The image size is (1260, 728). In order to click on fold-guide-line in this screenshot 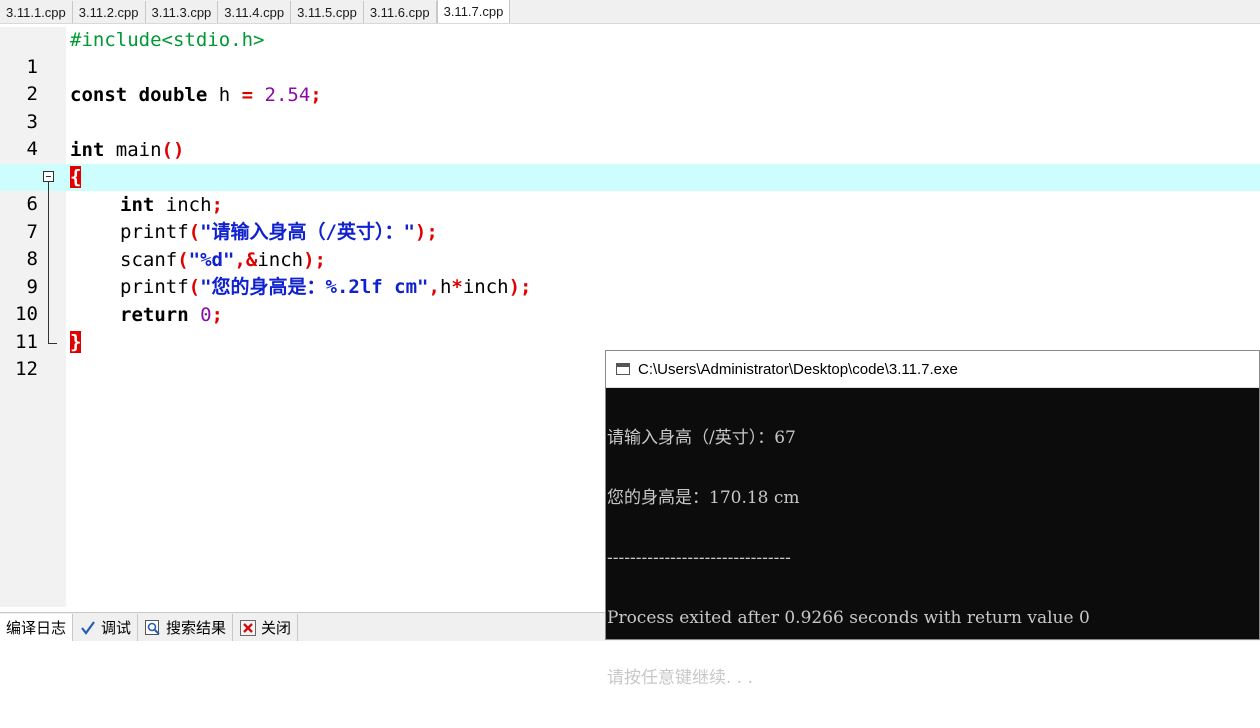, I will do `click(48, 255)`.